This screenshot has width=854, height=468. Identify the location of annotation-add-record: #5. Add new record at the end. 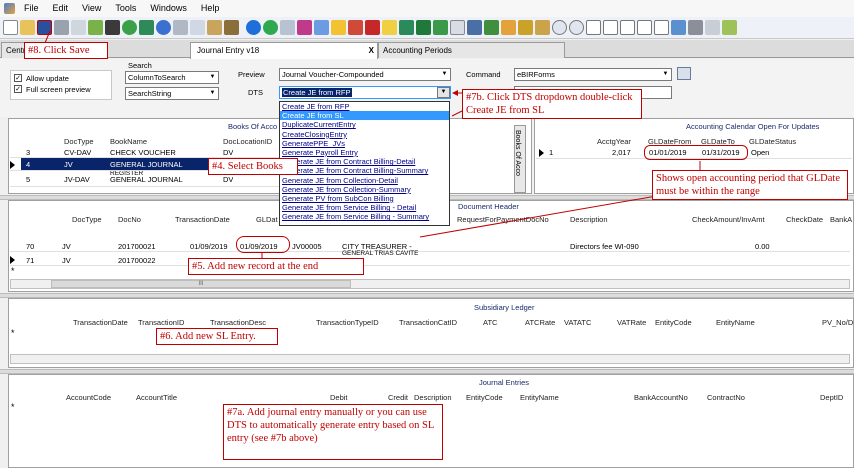
(276, 266).